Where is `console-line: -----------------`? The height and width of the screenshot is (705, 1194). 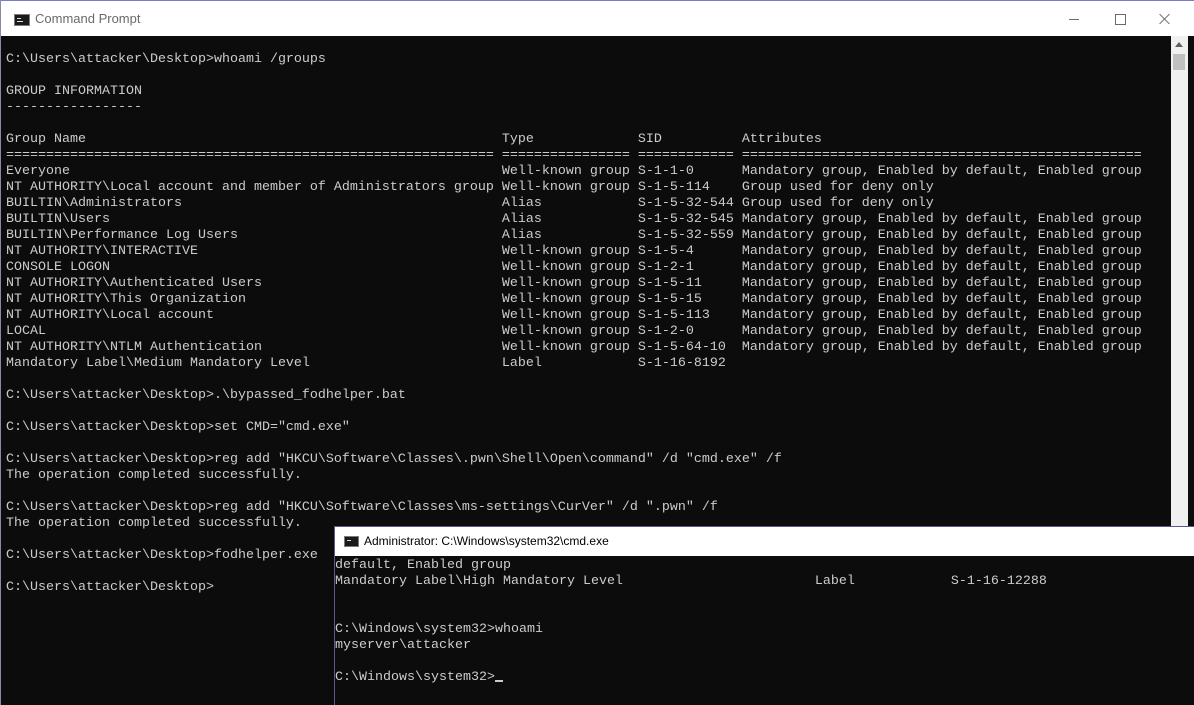
console-line: ----------------- is located at coordinates (74, 107).